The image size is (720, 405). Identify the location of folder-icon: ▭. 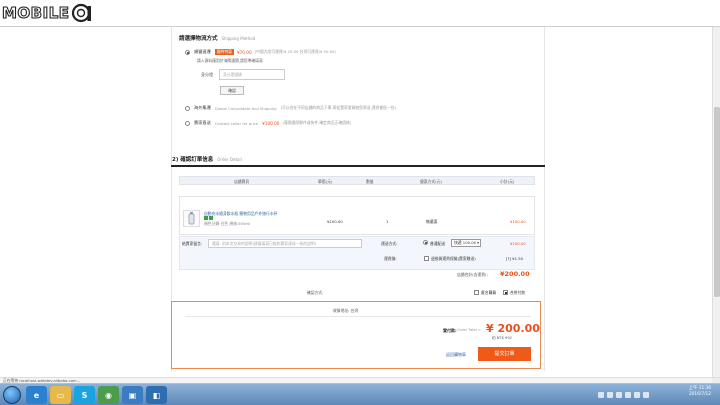
(60, 395).